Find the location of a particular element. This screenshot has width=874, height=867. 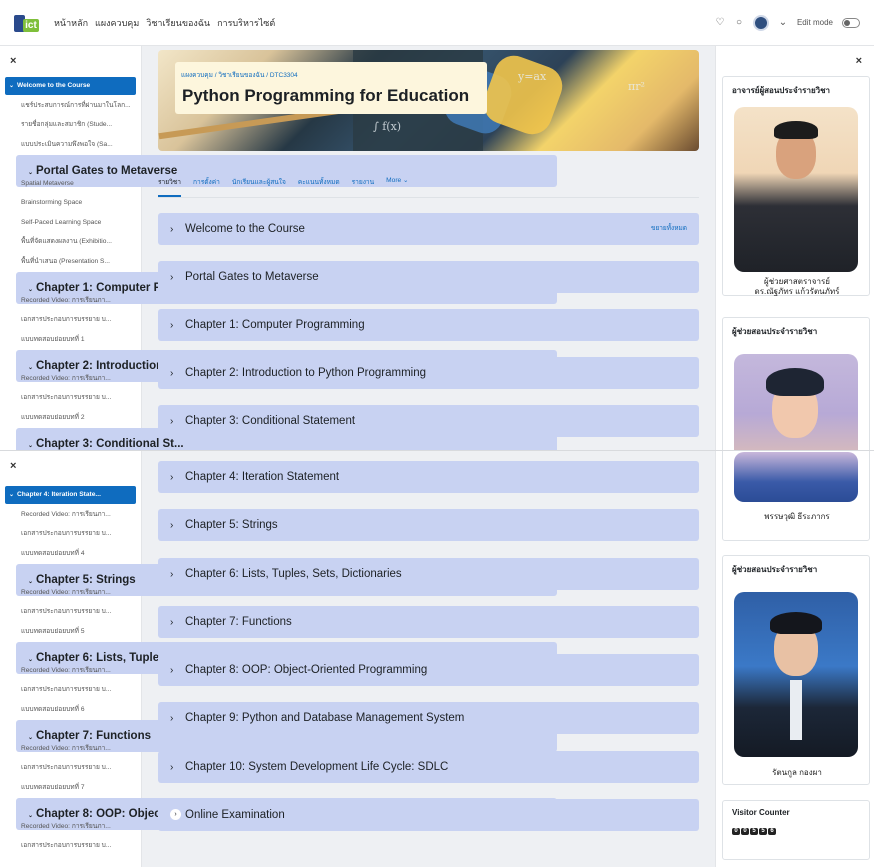

section-header: › Portal Gates to Metaverse is located at coordinates (428, 277).